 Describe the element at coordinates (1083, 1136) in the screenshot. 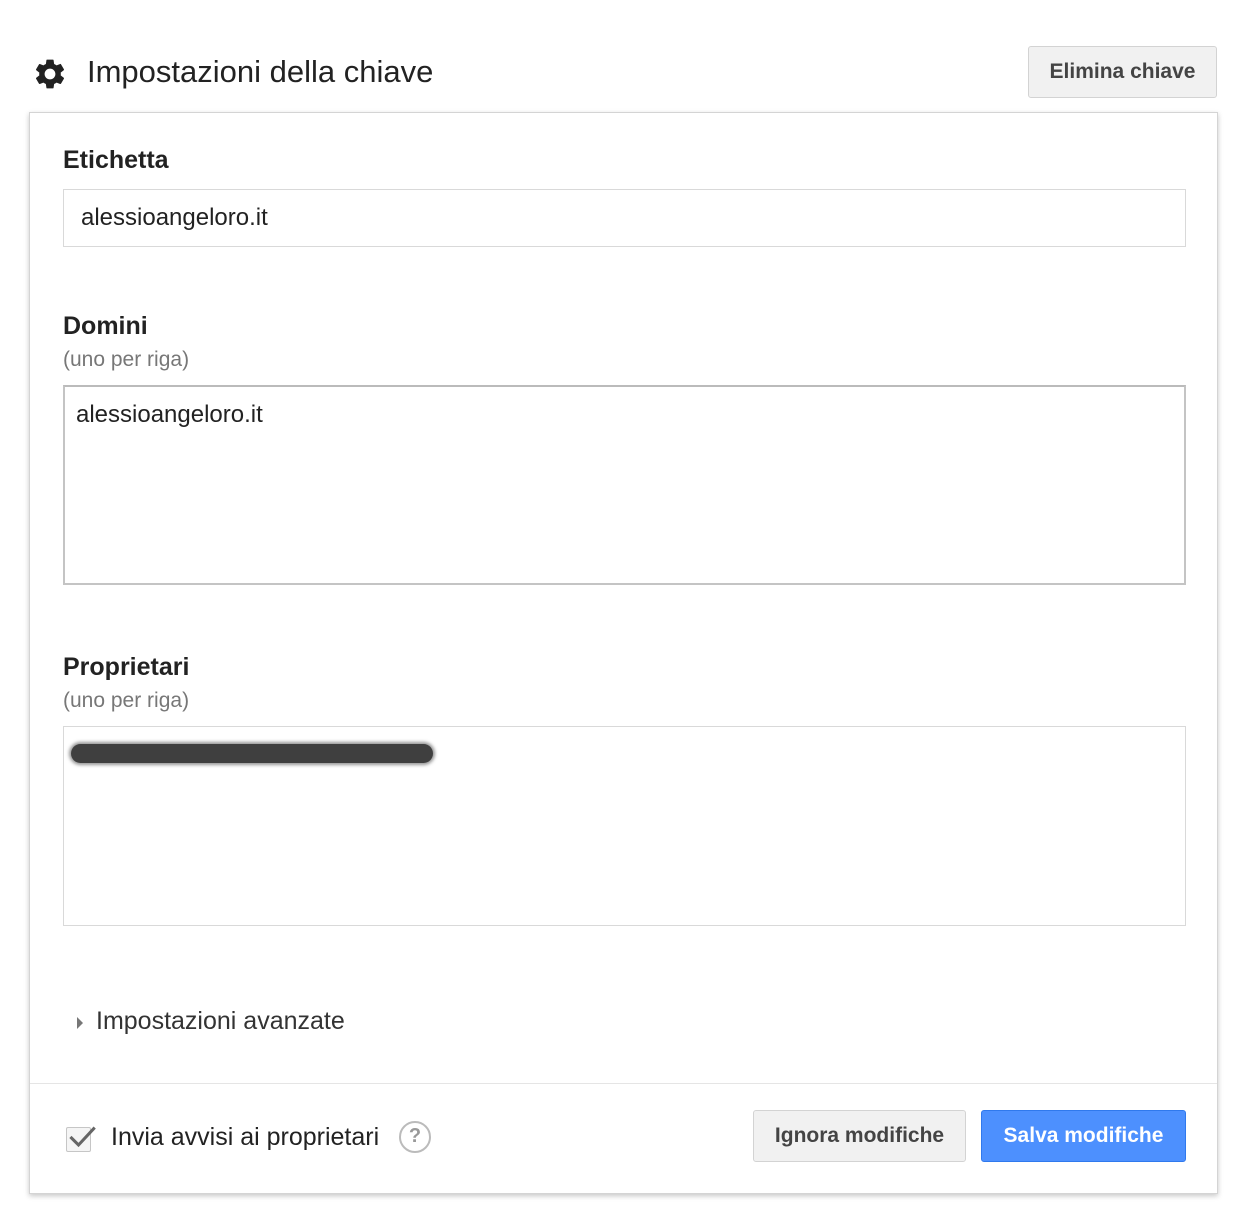

I see `save-changes-button: Salva modifiche` at that location.